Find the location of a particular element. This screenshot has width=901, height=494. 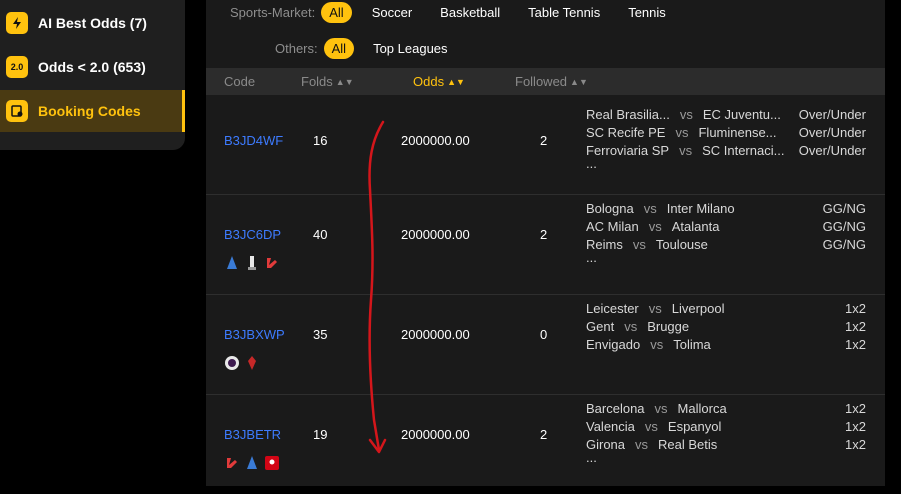

serie-a-logo-icon is located at coordinates (232, 263).